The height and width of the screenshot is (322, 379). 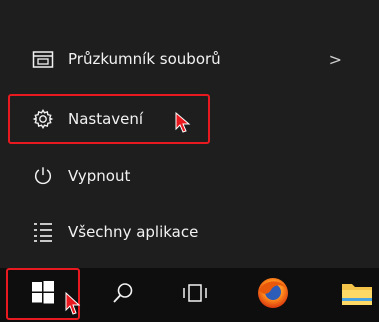 I want to click on all-apps-icon, so click(x=43, y=232).